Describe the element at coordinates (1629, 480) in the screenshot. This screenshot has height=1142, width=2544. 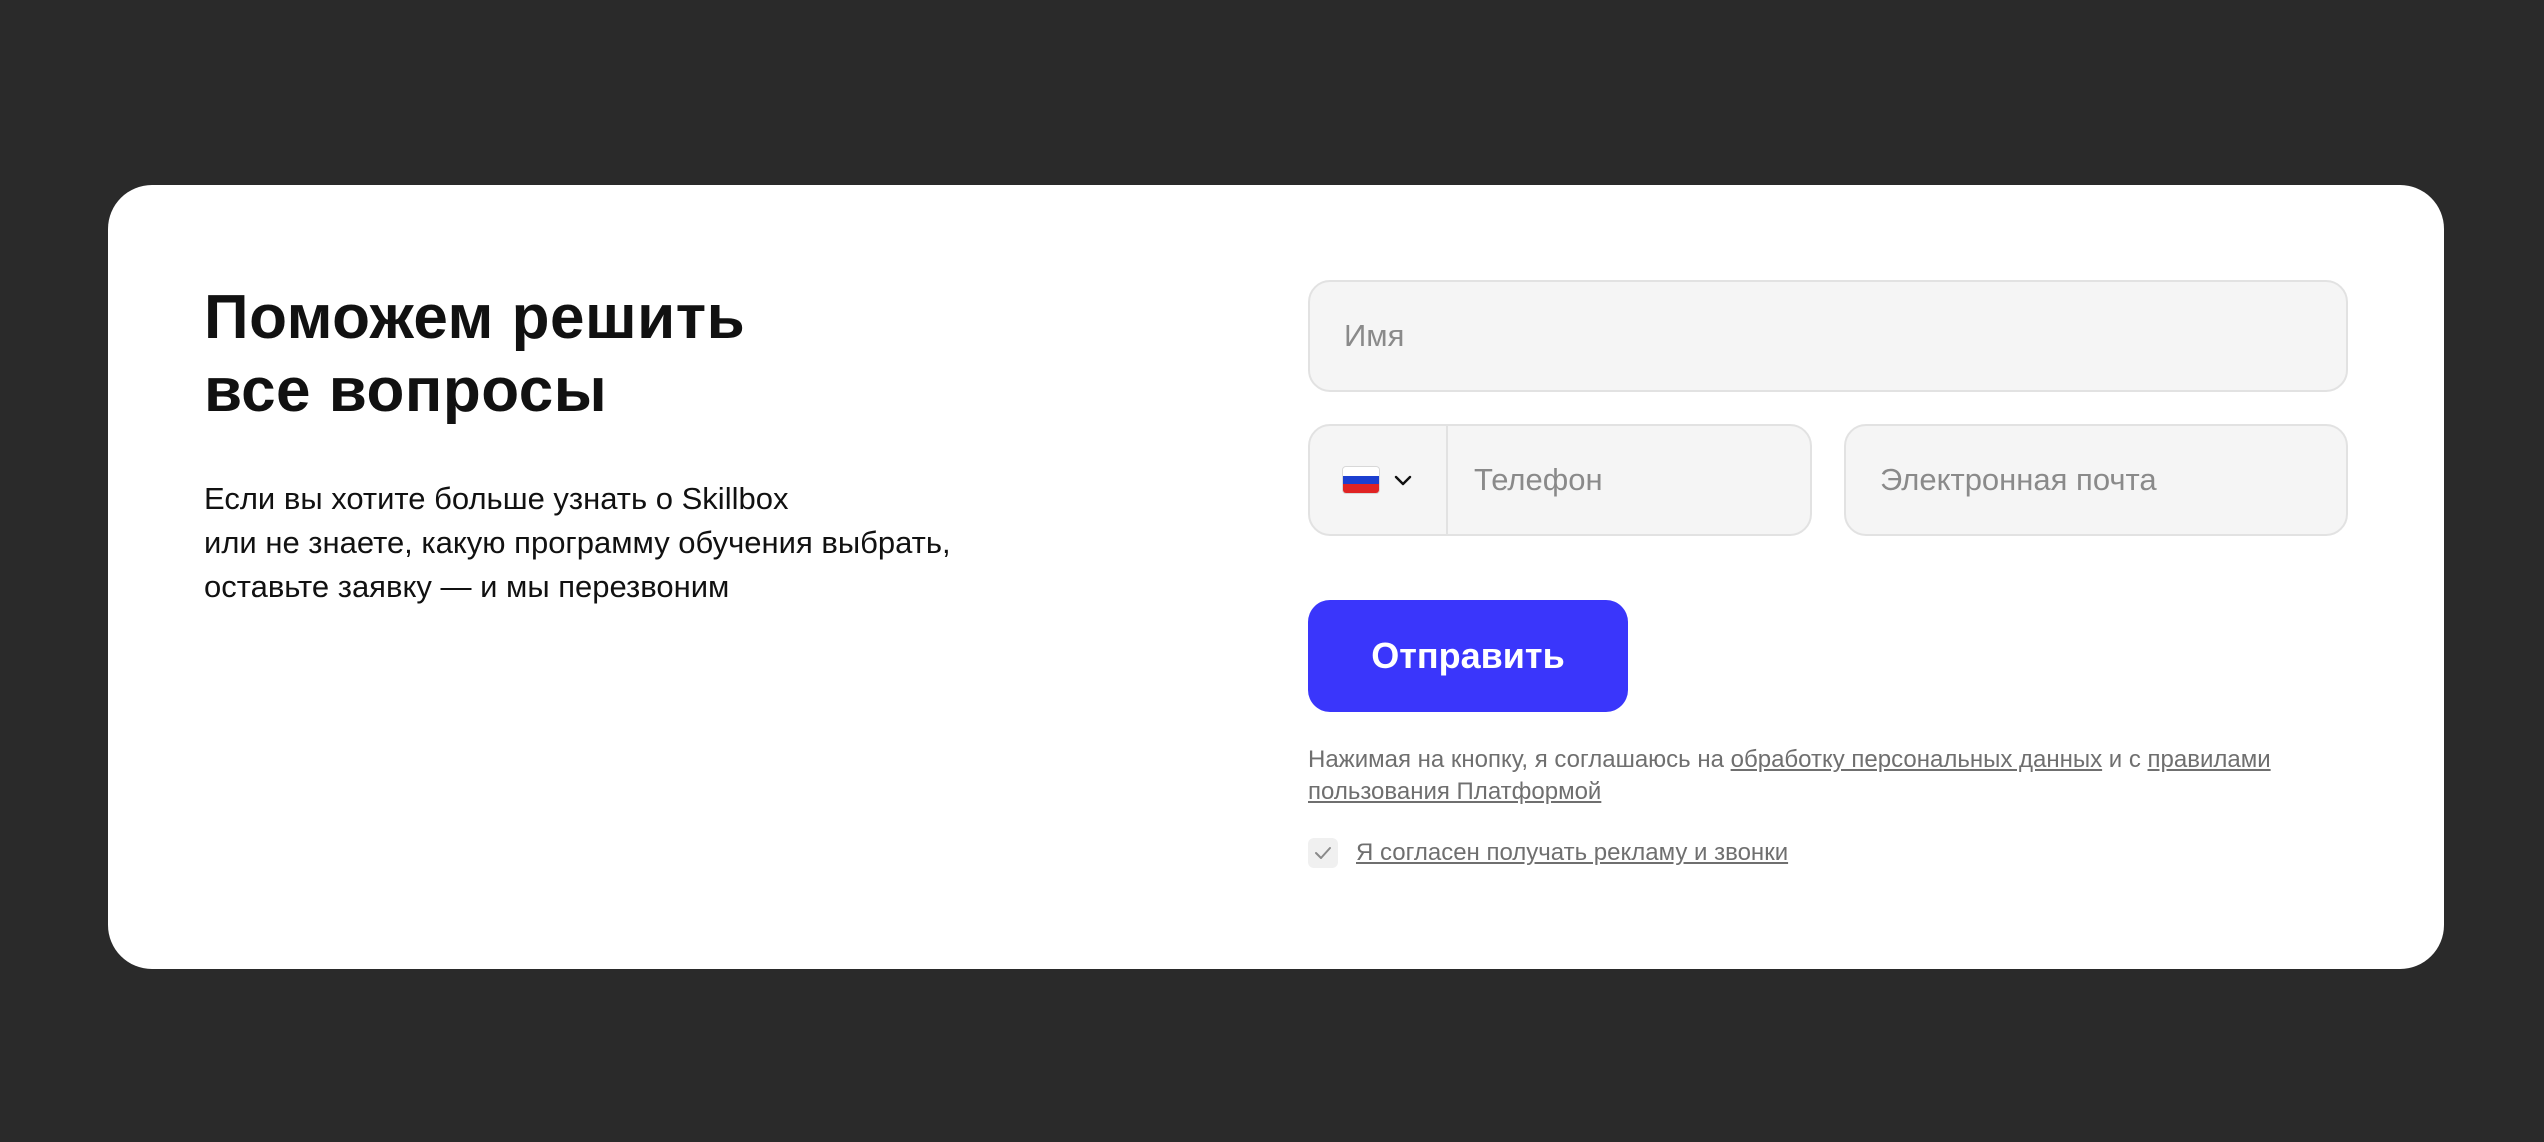
I see `phone-input` at that location.